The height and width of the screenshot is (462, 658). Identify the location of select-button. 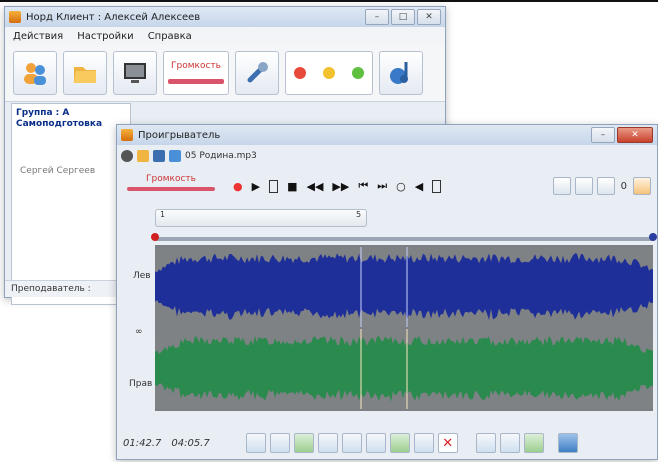
(255, 443).